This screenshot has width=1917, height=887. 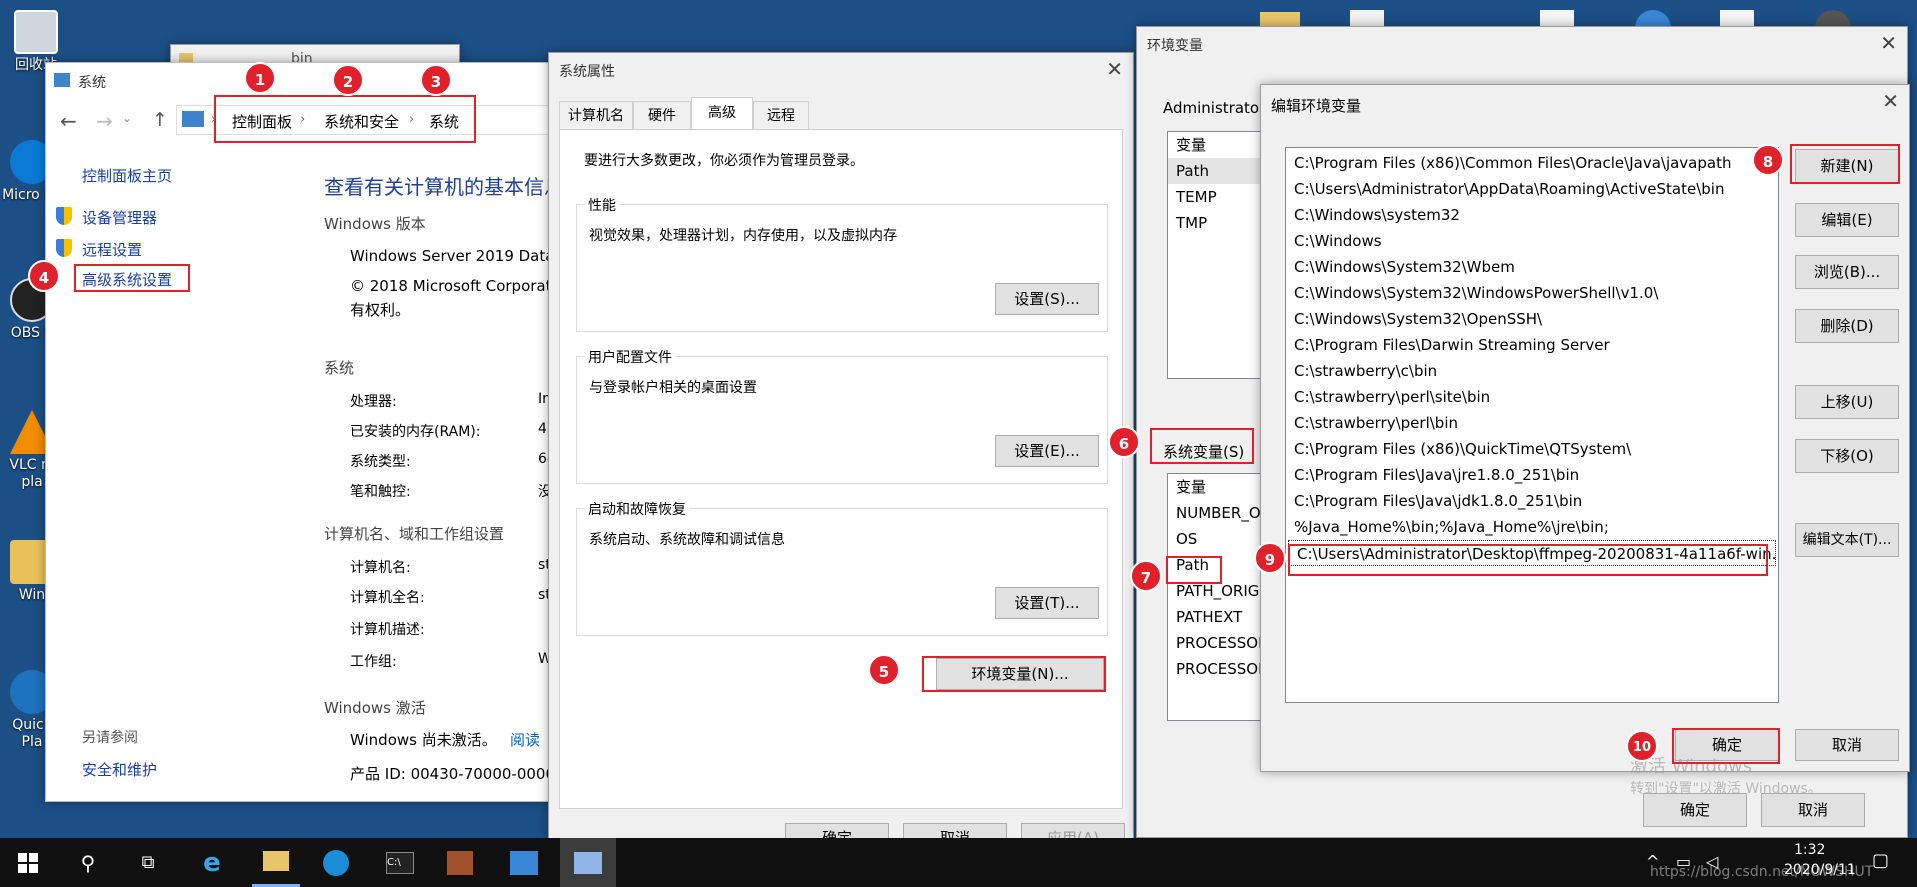 What do you see at coordinates (1215, 617) in the screenshot?
I see `list-item: PATHEXT` at bounding box center [1215, 617].